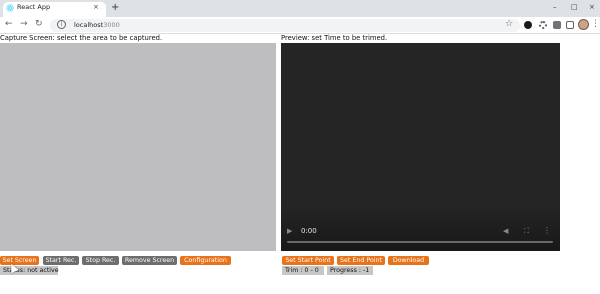 The image size is (600, 294). I want to click on set-start-point-button: Set Start Point, so click(308, 260).